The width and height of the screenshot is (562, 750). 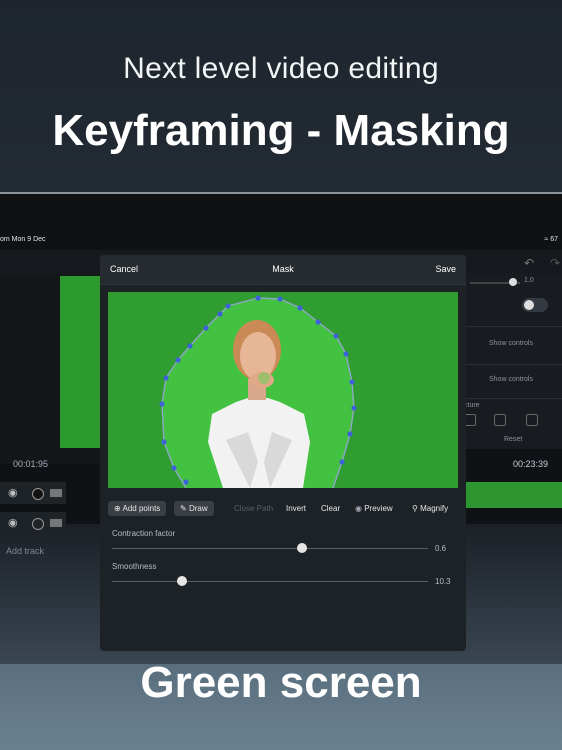 I want to click on wifi-icon: ≈, so click(x=546, y=239).